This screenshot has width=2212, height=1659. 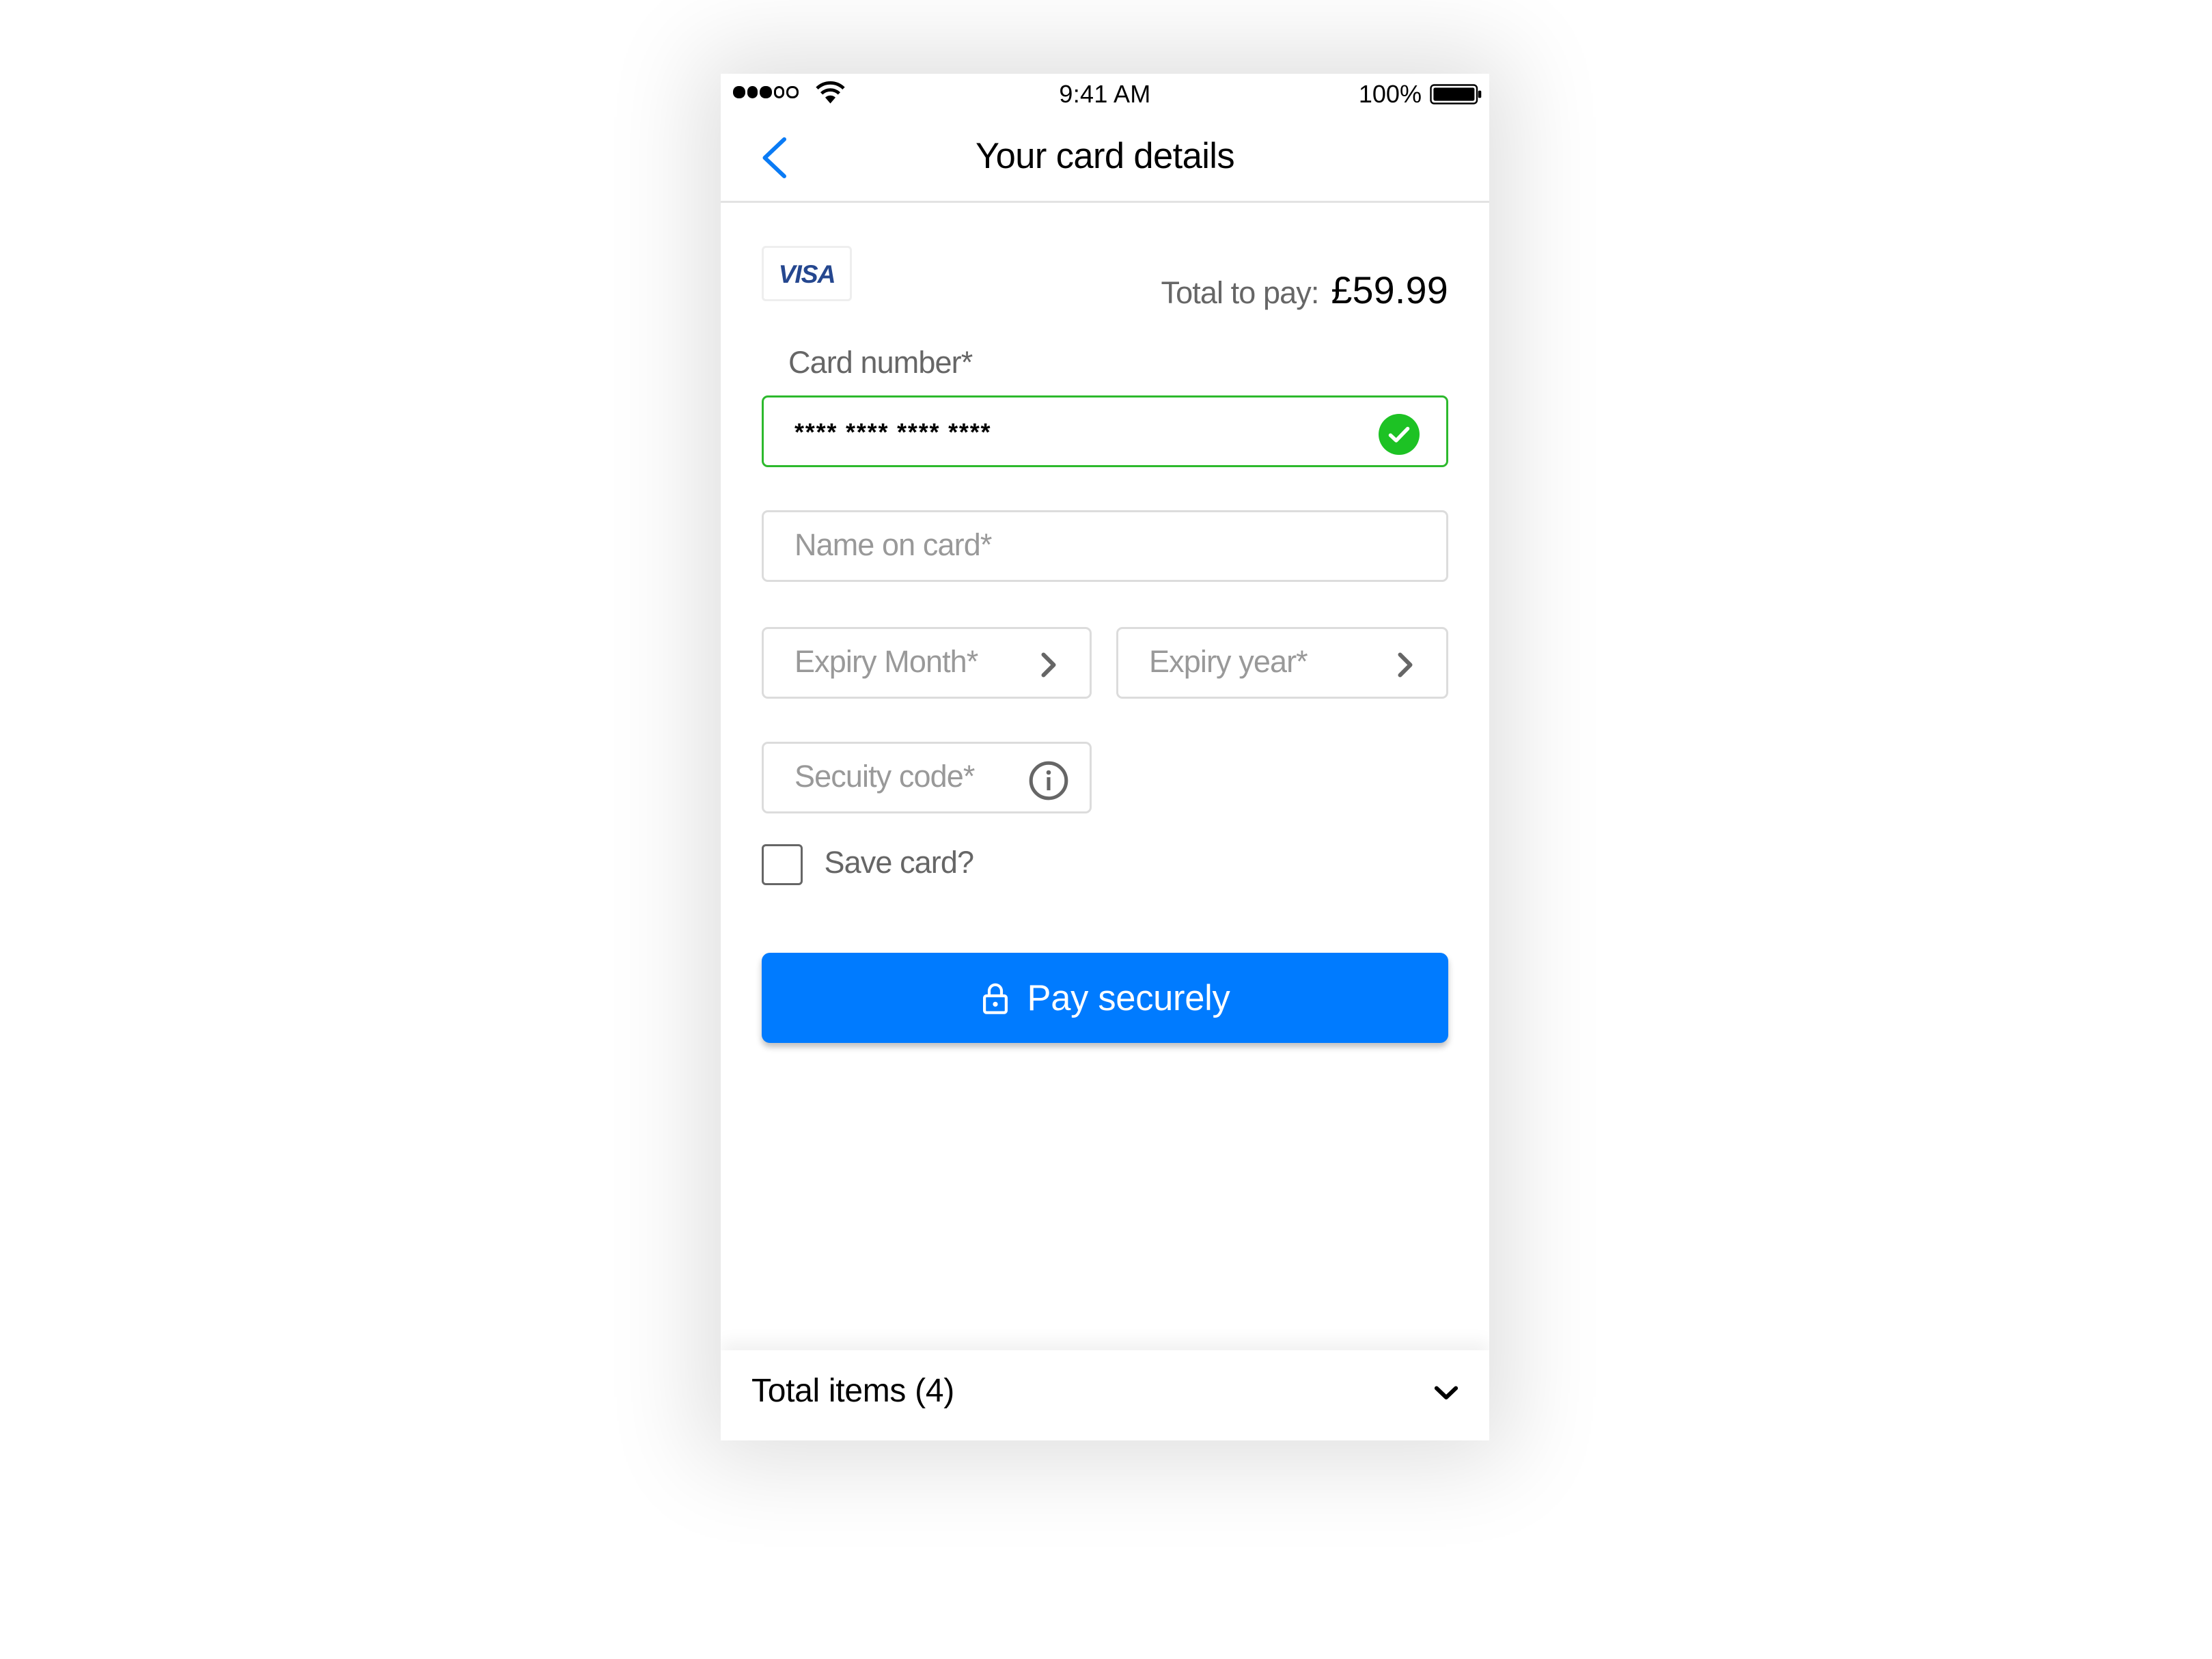 What do you see at coordinates (900, 864) in the screenshot?
I see `save-card-label: Save card?` at bounding box center [900, 864].